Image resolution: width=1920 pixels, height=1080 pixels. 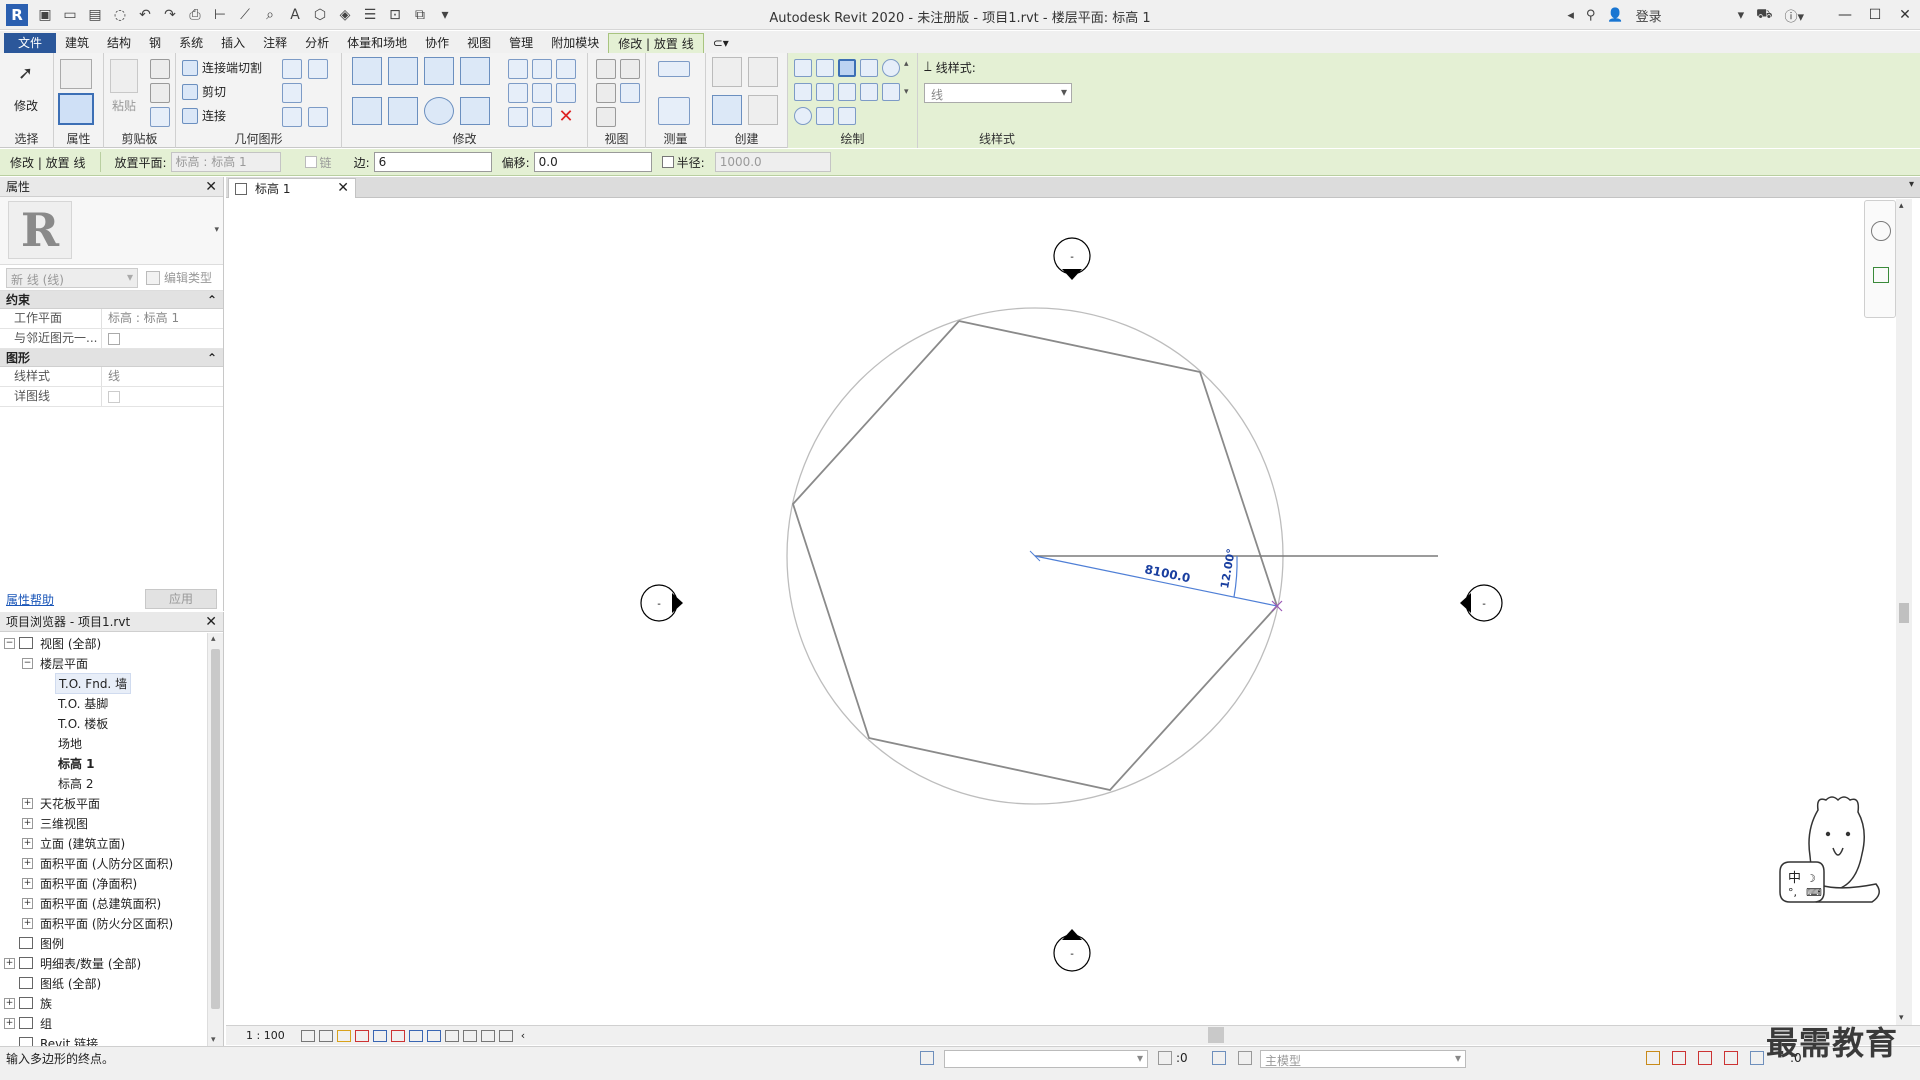 I want to click on browser-node: + 面积平面 (人防分区面积), so click(x=103, y=863).